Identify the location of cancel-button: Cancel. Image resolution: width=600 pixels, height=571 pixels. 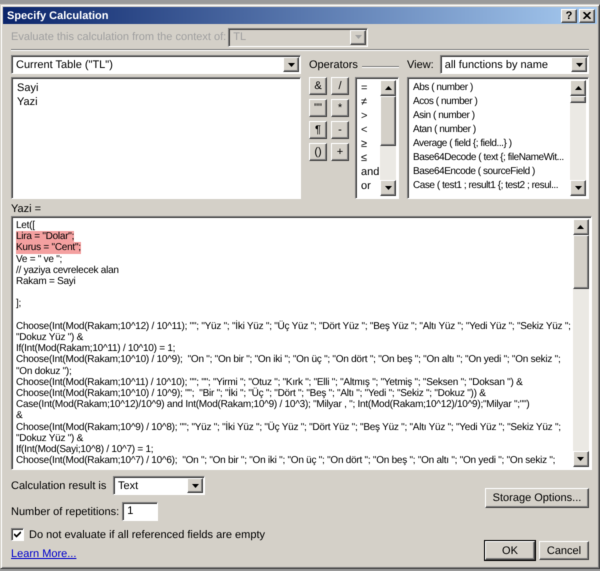
(564, 550).